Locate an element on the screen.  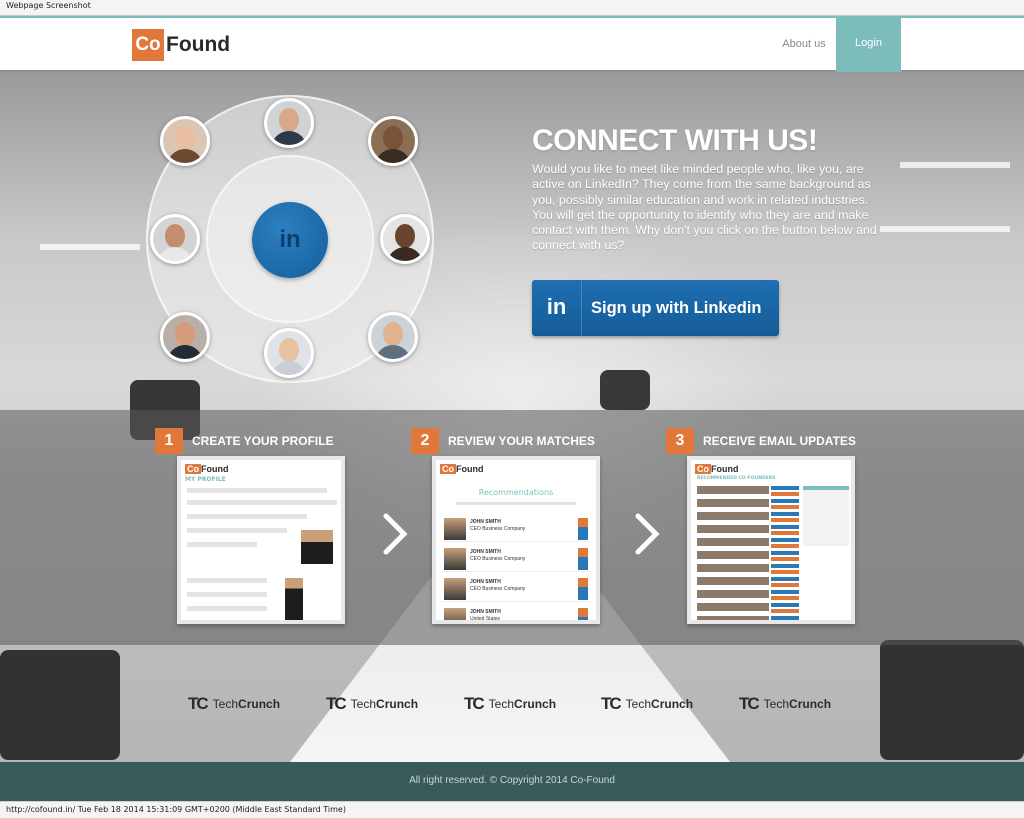
capture-title: Webpage Screenshot is located at coordinates (48, 5).